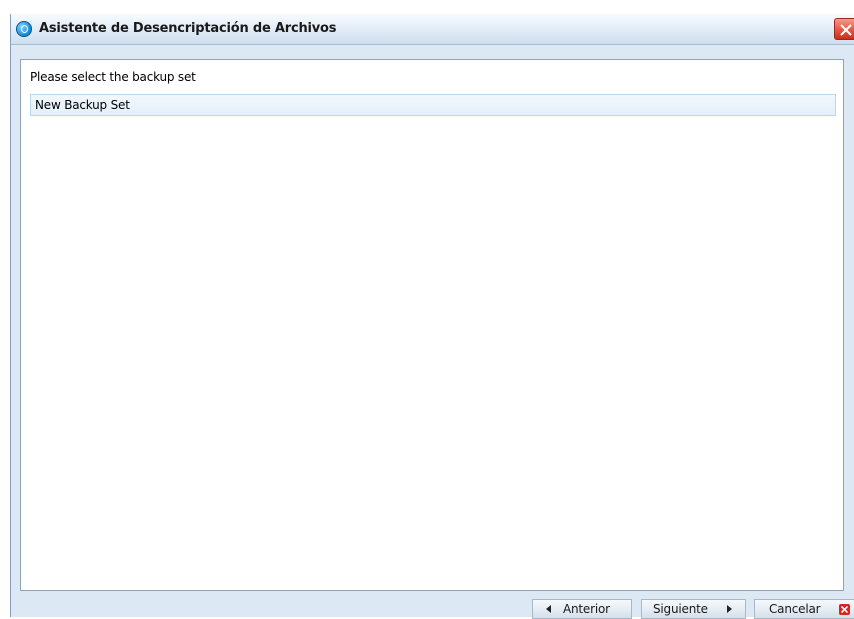 The width and height of the screenshot is (854, 619). Describe the element at coordinates (586, 609) in the screenshot. I see `back-button-label: Anterior` at that location.